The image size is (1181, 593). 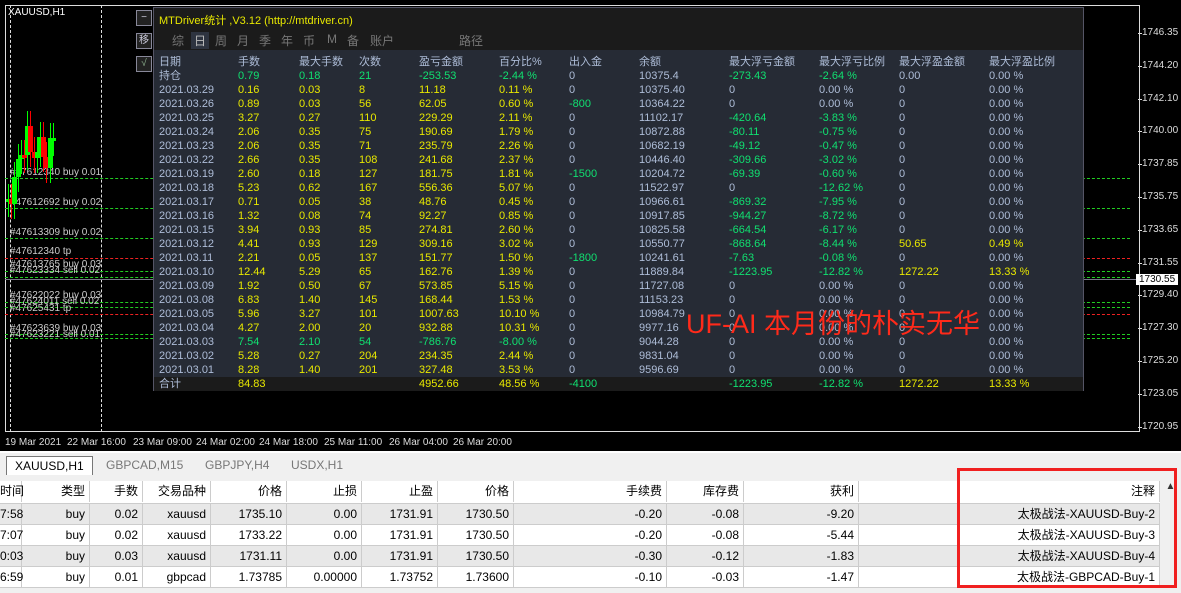 I want to click on cell: 10917.85, so click(x=662, y=216).